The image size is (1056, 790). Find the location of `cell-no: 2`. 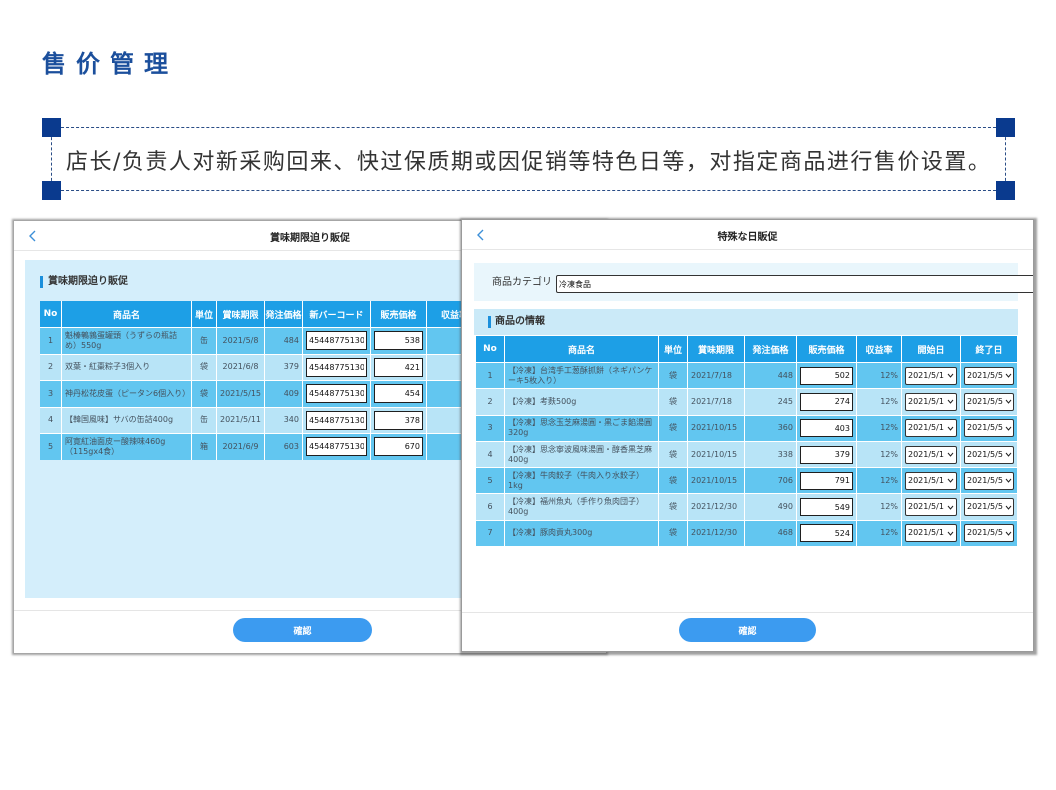

cell-no: 2 is located at coordinates (51, 366).